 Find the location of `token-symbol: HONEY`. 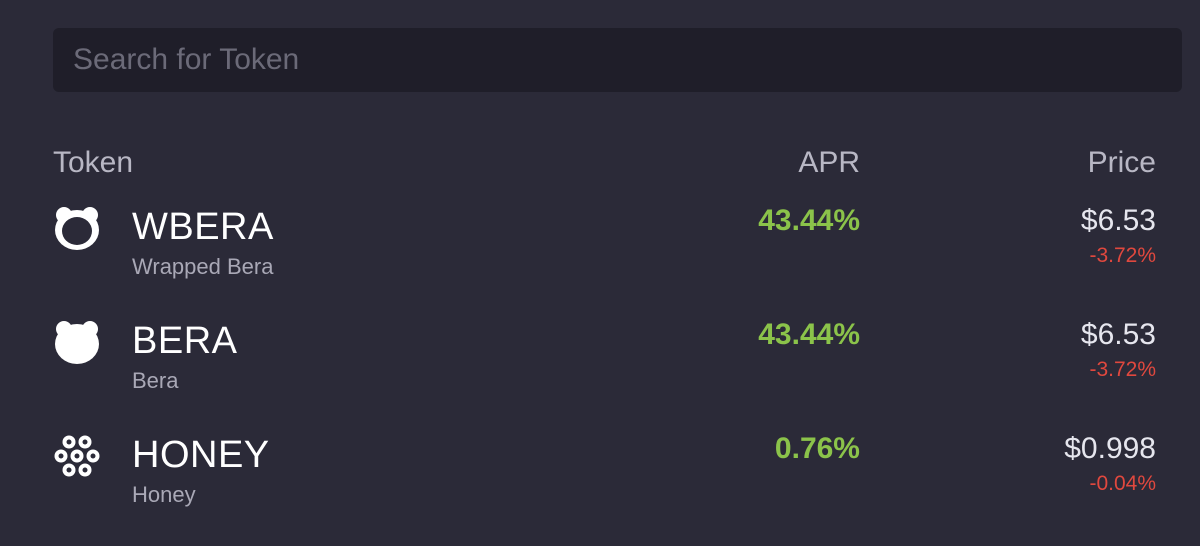

token-symbol: HONEY is located at coordinates (201, 455).